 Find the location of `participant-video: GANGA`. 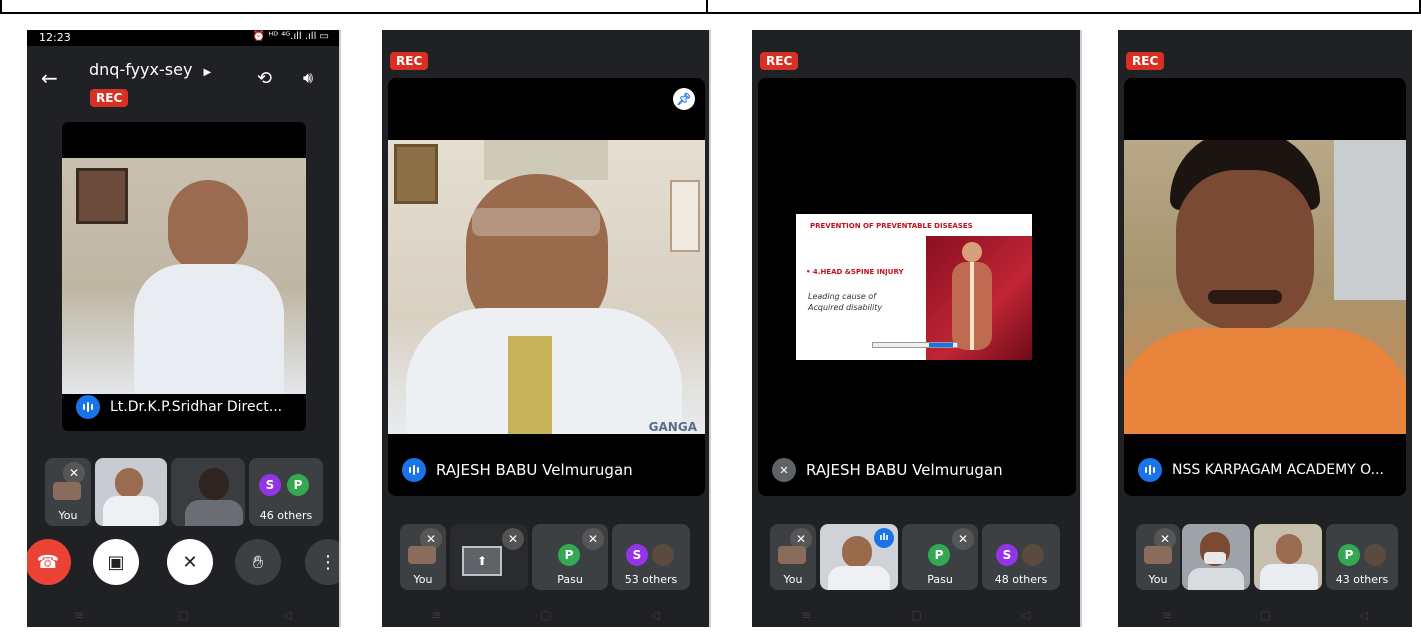

participant-video: GANGA is located at coordinates (546, 287).